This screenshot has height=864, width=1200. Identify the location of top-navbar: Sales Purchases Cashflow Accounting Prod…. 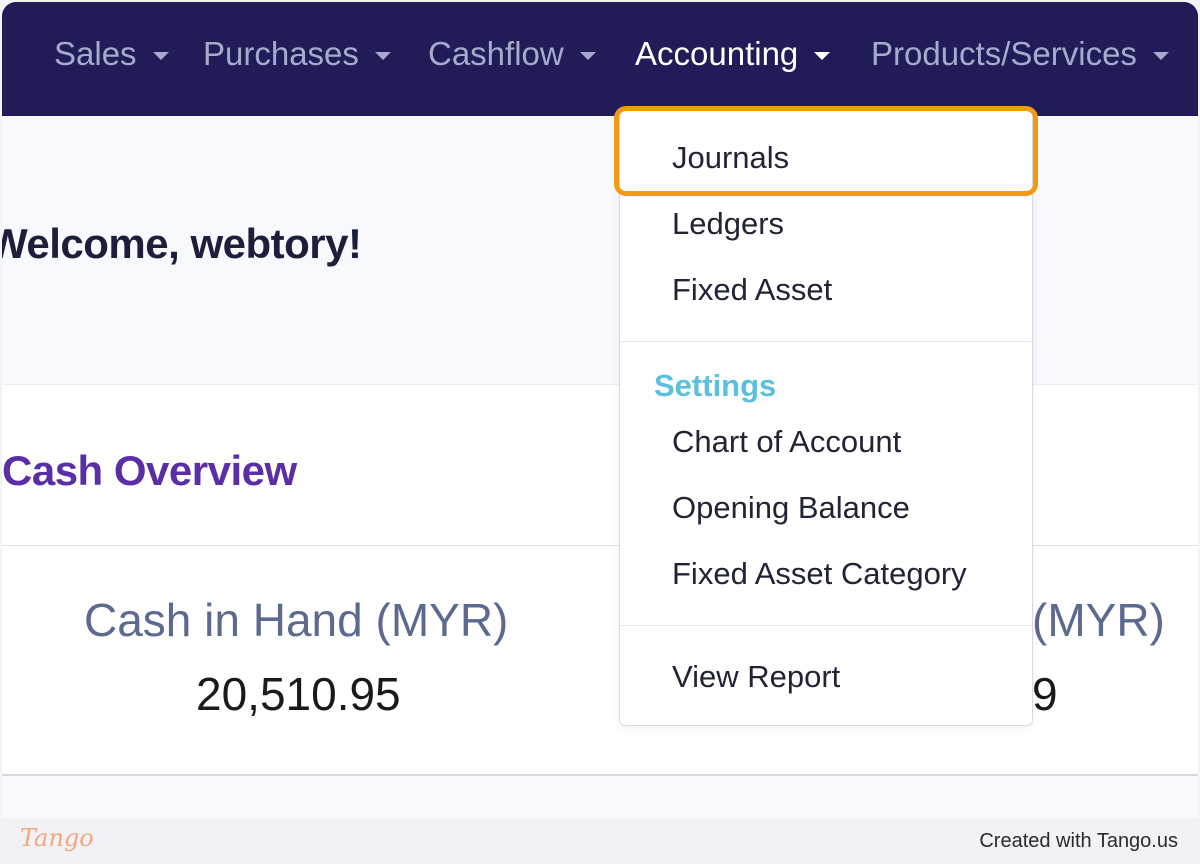
(600, 59).